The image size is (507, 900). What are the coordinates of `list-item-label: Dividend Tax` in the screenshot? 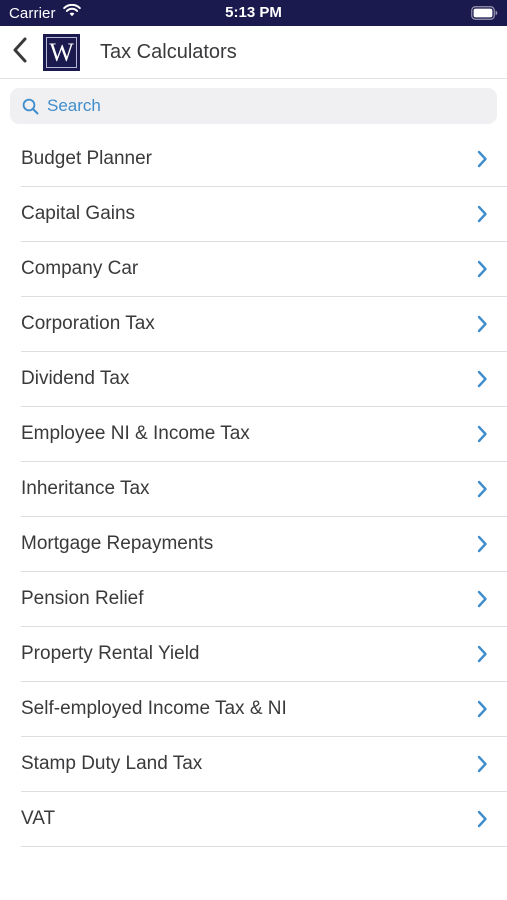 It's located at (75, 378).